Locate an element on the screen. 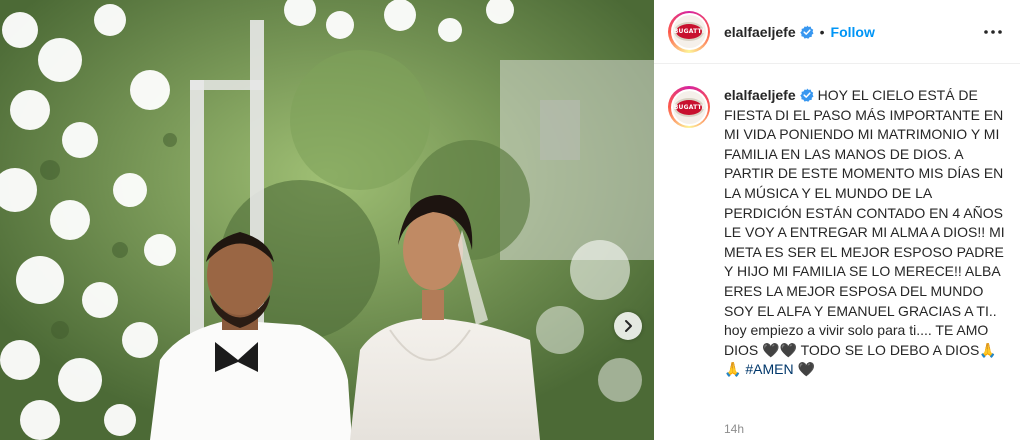  header-username: elalfaeljefe is located at coordinates (760, 32).